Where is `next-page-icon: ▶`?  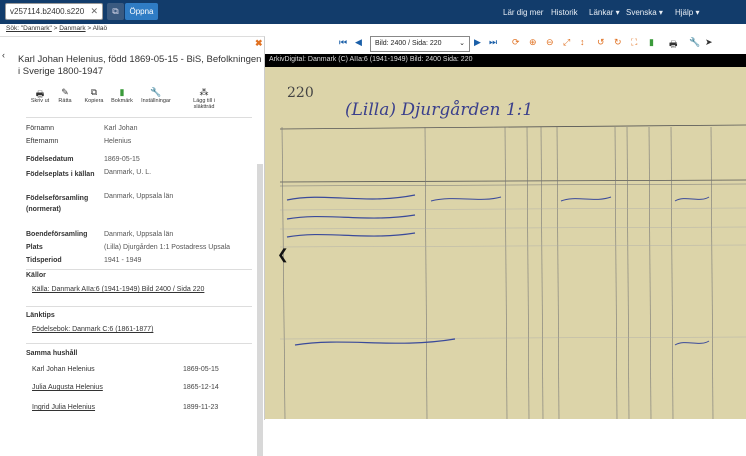
next-page-icon: ▶ is located at coordinates (477, 42).